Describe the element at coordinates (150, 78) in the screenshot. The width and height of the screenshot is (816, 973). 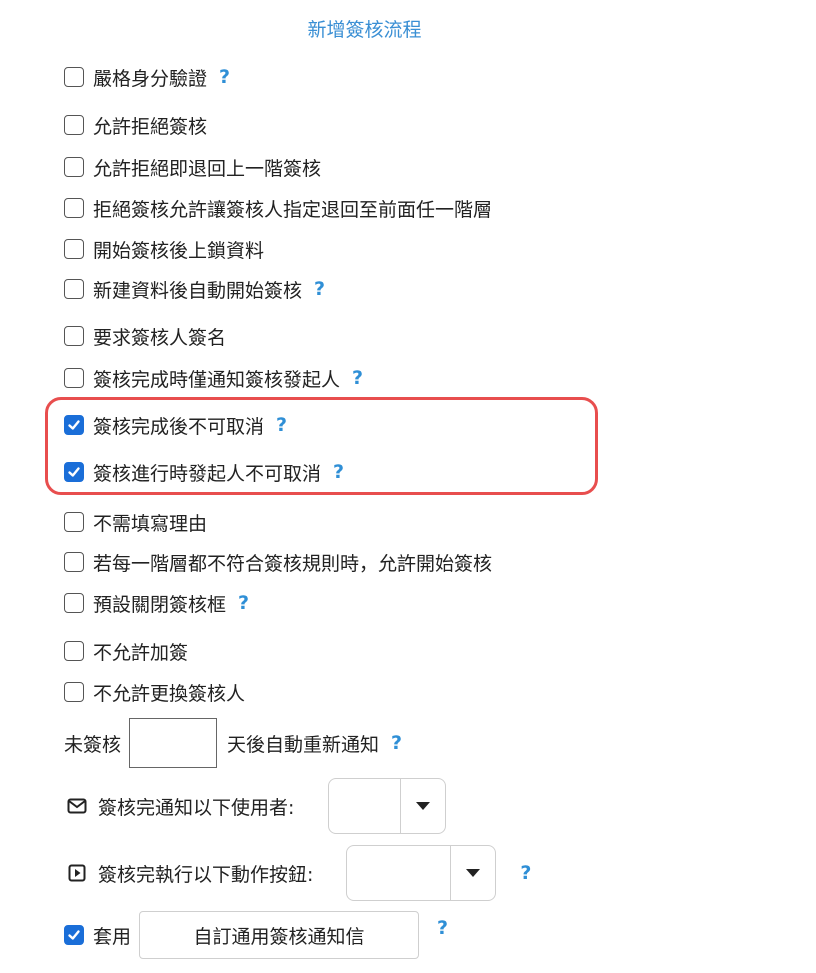
I see `option-label: 嚴格身分驗證` at that location.